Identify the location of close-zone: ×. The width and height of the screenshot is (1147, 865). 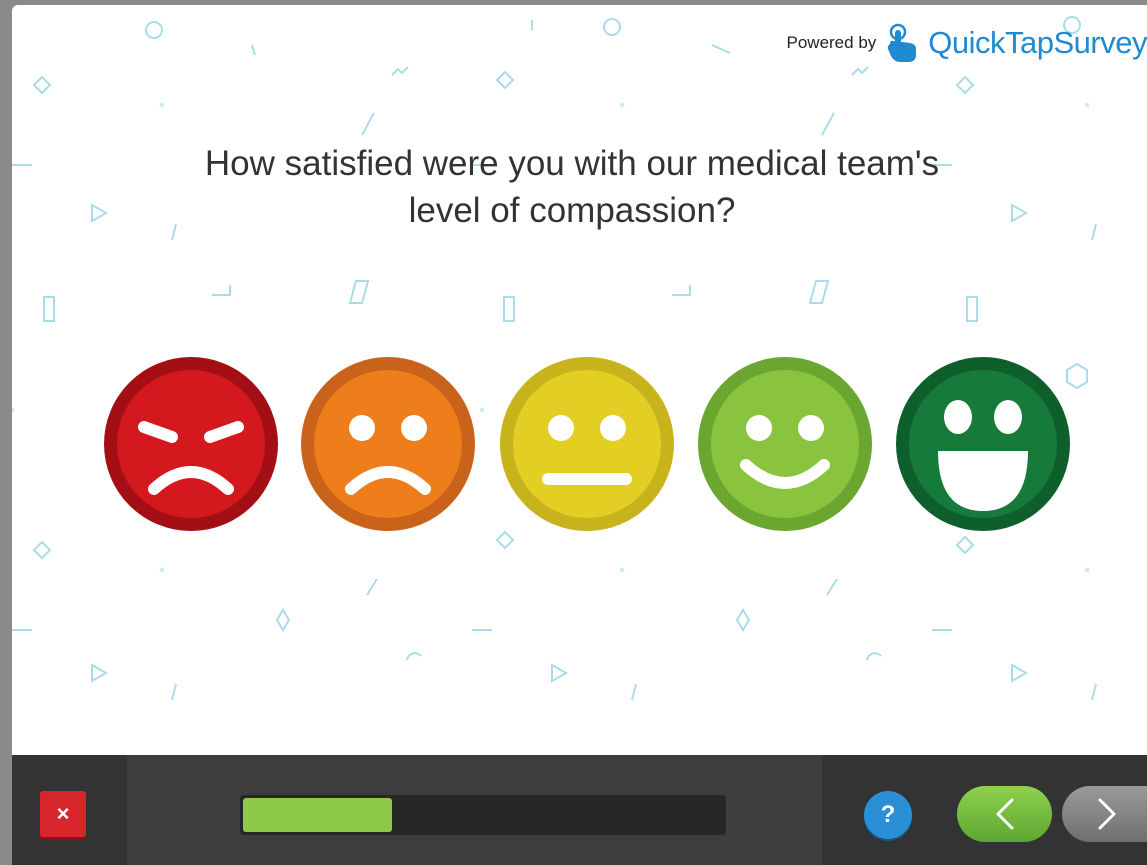
(69, 810).